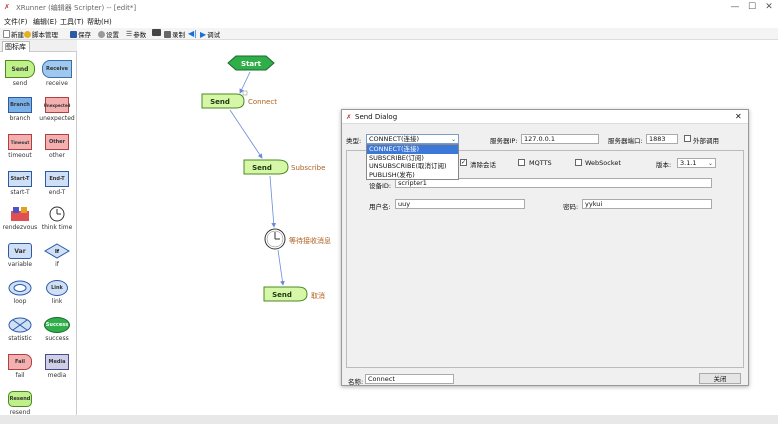 Image resolution: width=778 pixels, height=424 pixels. I want to click on type-option-unsubscribe: UNSUBSCRIBE(取消订阅), so click(412, 166).